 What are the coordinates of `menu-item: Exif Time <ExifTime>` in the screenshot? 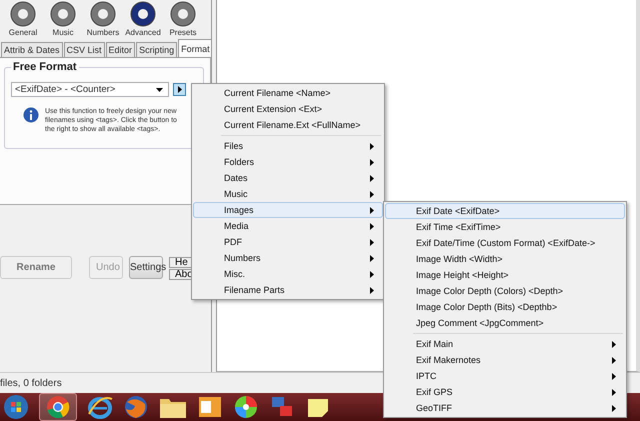 It's located at (505, 227).